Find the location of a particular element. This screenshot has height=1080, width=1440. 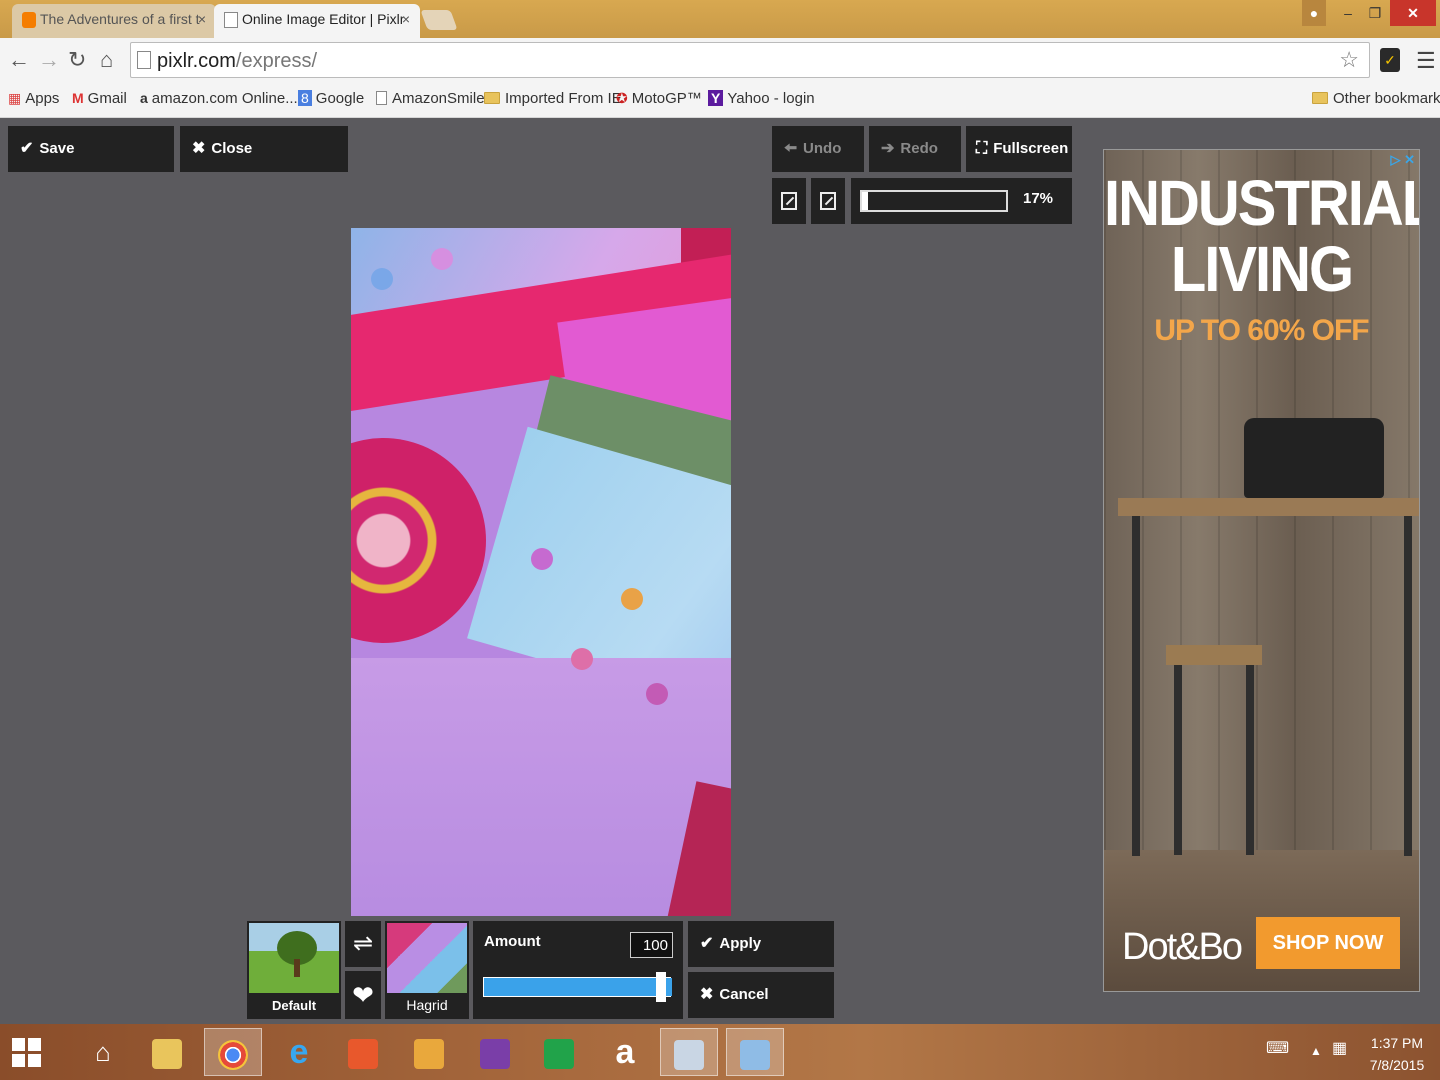

page-icon is located at coordinates (381, 98).